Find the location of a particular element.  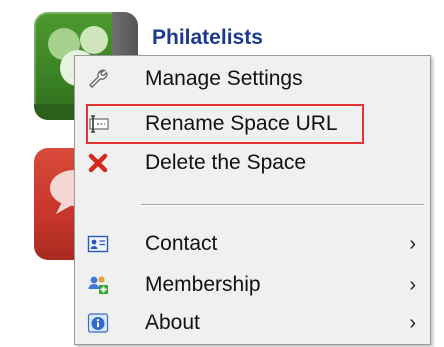

menu-item-label: About is located at coordinates (172, 322).